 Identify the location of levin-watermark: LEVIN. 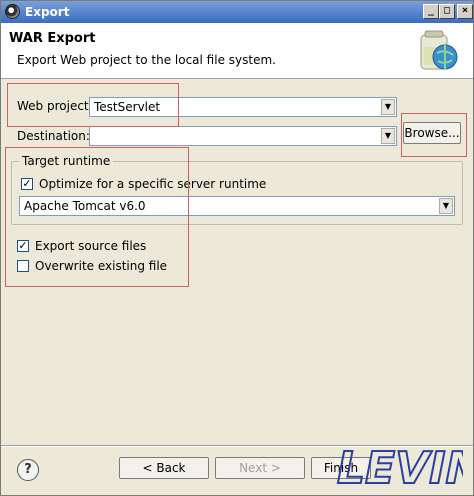
(399, 467).